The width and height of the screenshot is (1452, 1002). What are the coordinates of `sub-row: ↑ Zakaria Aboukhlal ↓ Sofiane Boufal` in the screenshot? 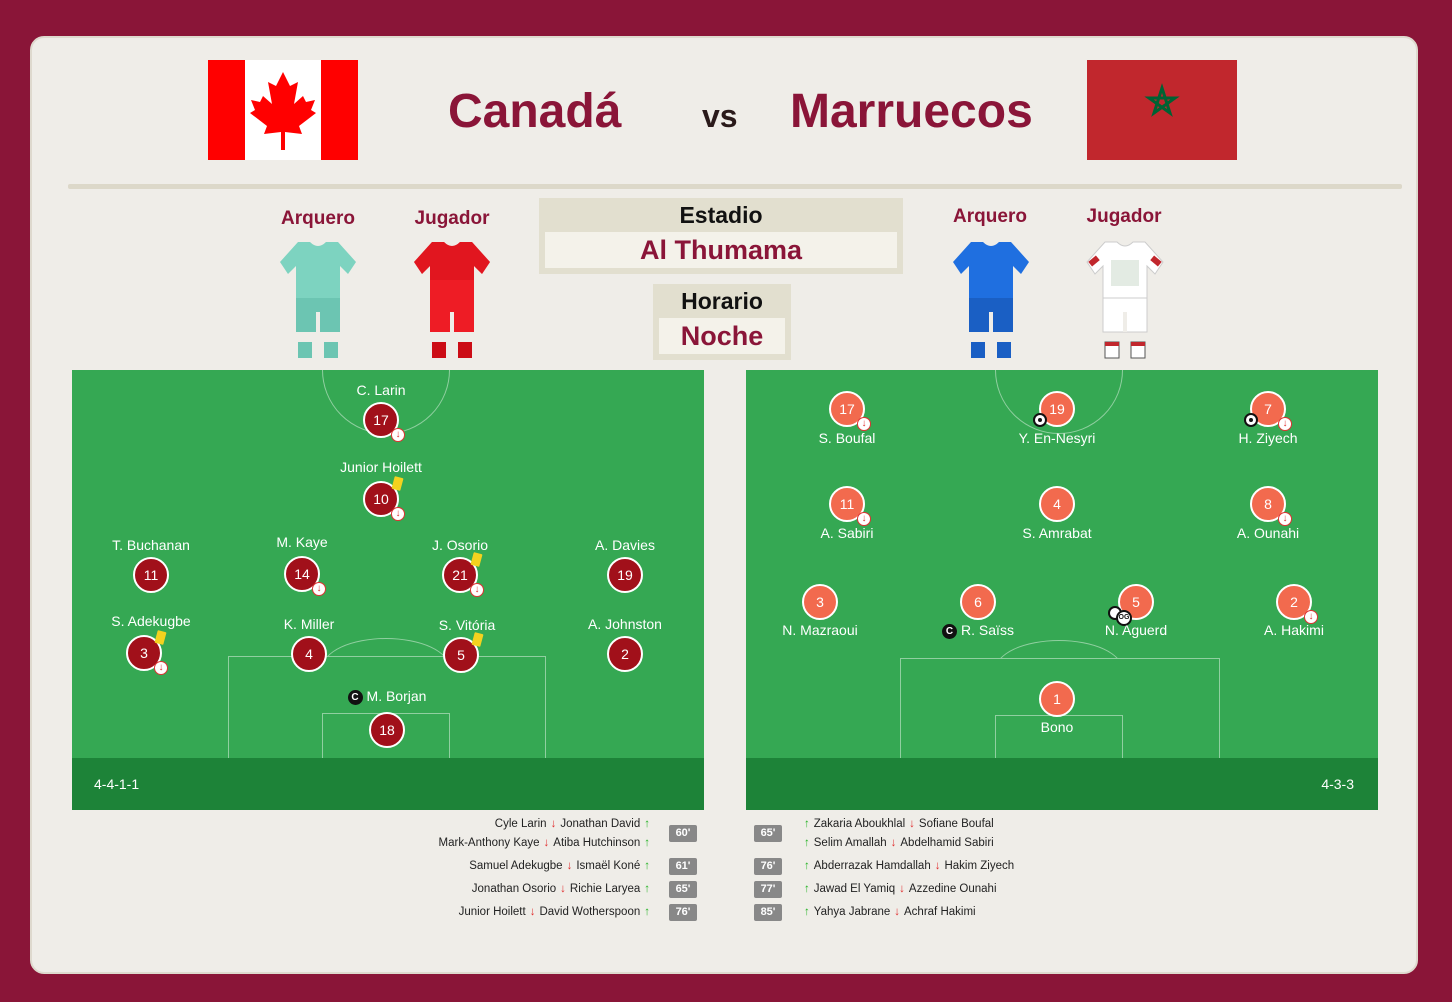 It's located at (897, 824).